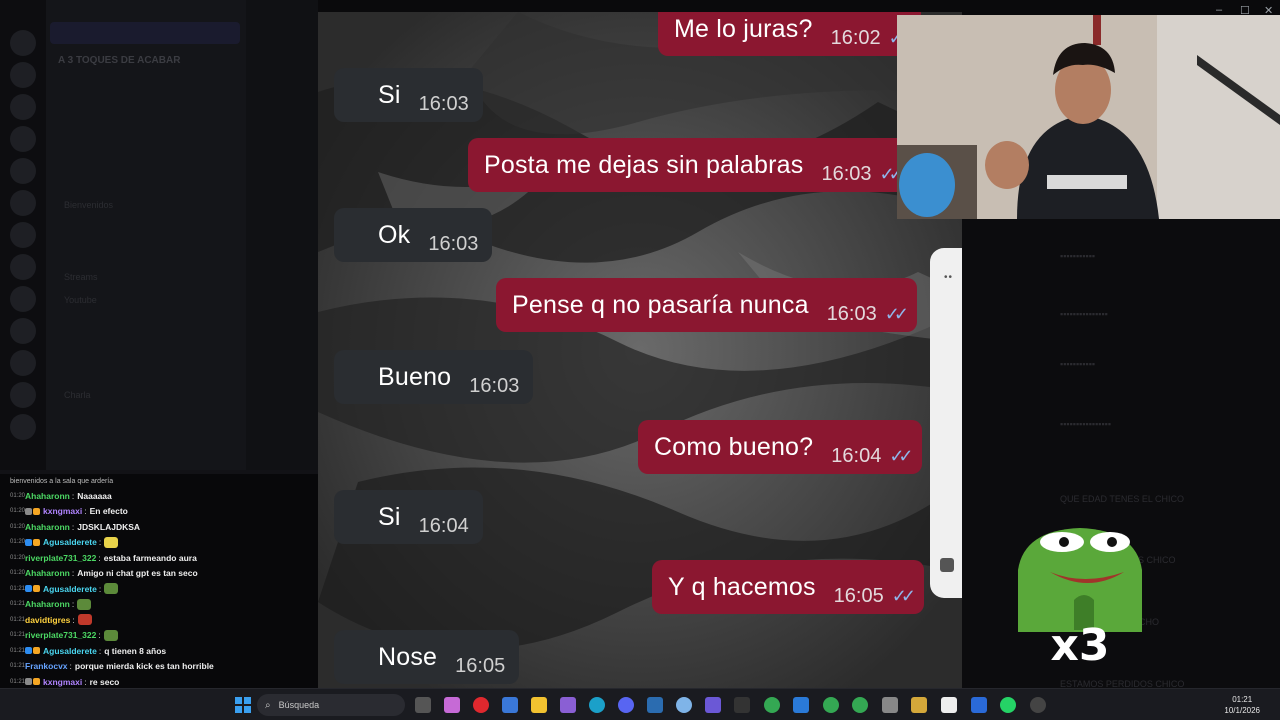  What do you see at coordinates (539, 705) in the screenshot?
I see `folder-icon` at bounding box center [539, 705].